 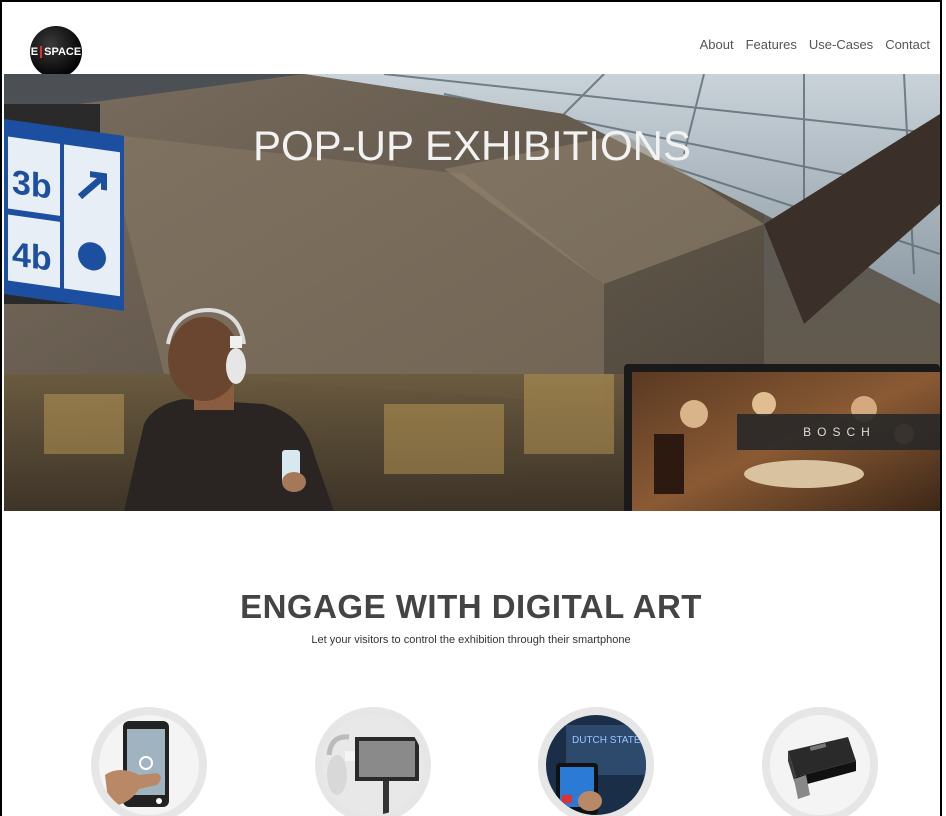 I want to click on feature-headphones, so click(x=373, y=761).